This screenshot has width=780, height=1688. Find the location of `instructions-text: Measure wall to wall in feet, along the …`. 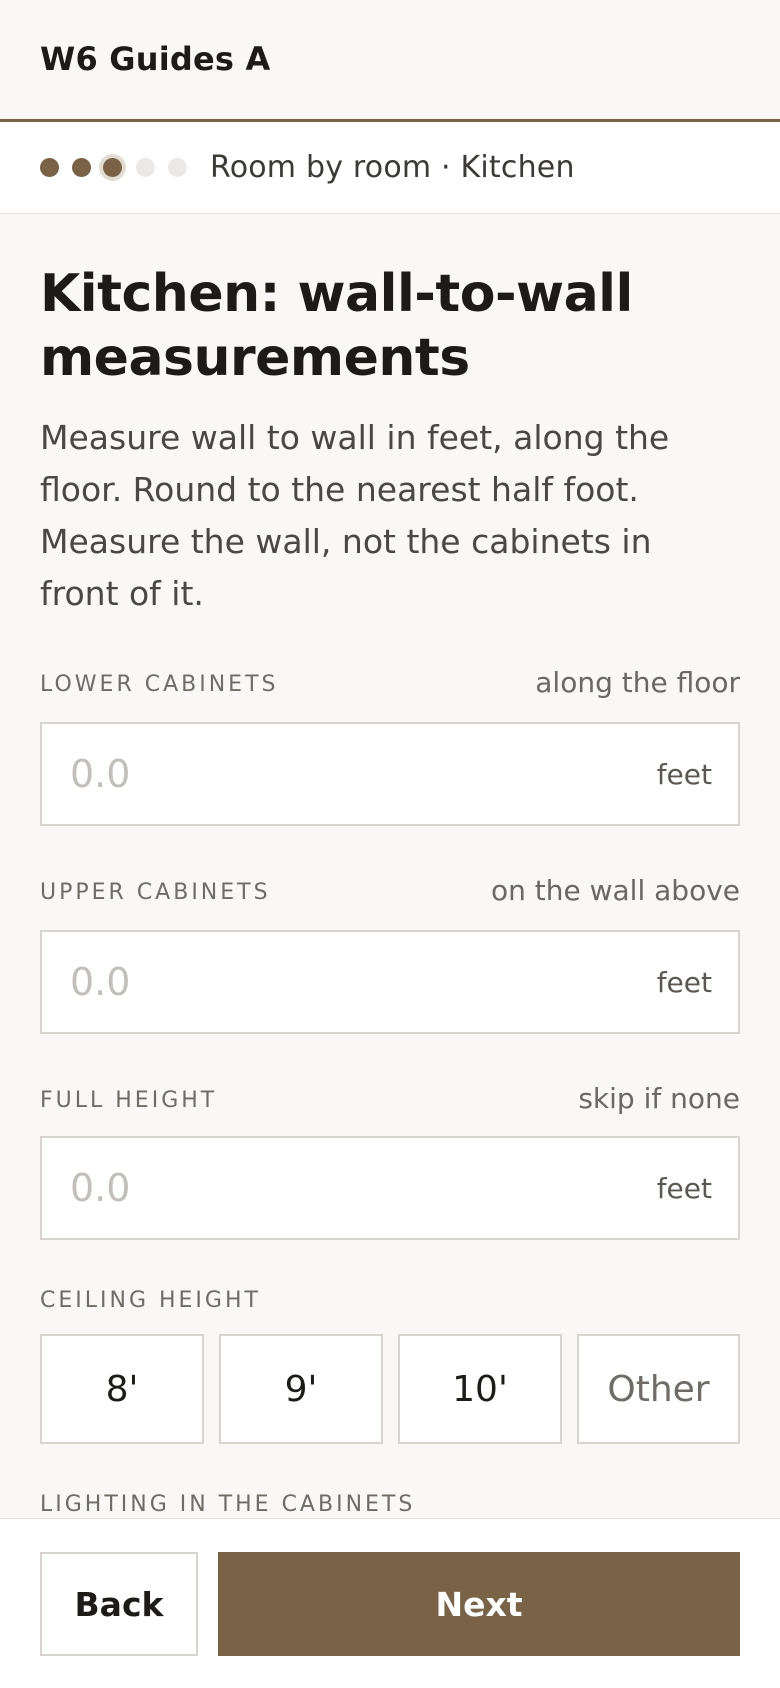

instructions-text: Measure wall to wall in feet, along the … is located at coordinates (355, 515).